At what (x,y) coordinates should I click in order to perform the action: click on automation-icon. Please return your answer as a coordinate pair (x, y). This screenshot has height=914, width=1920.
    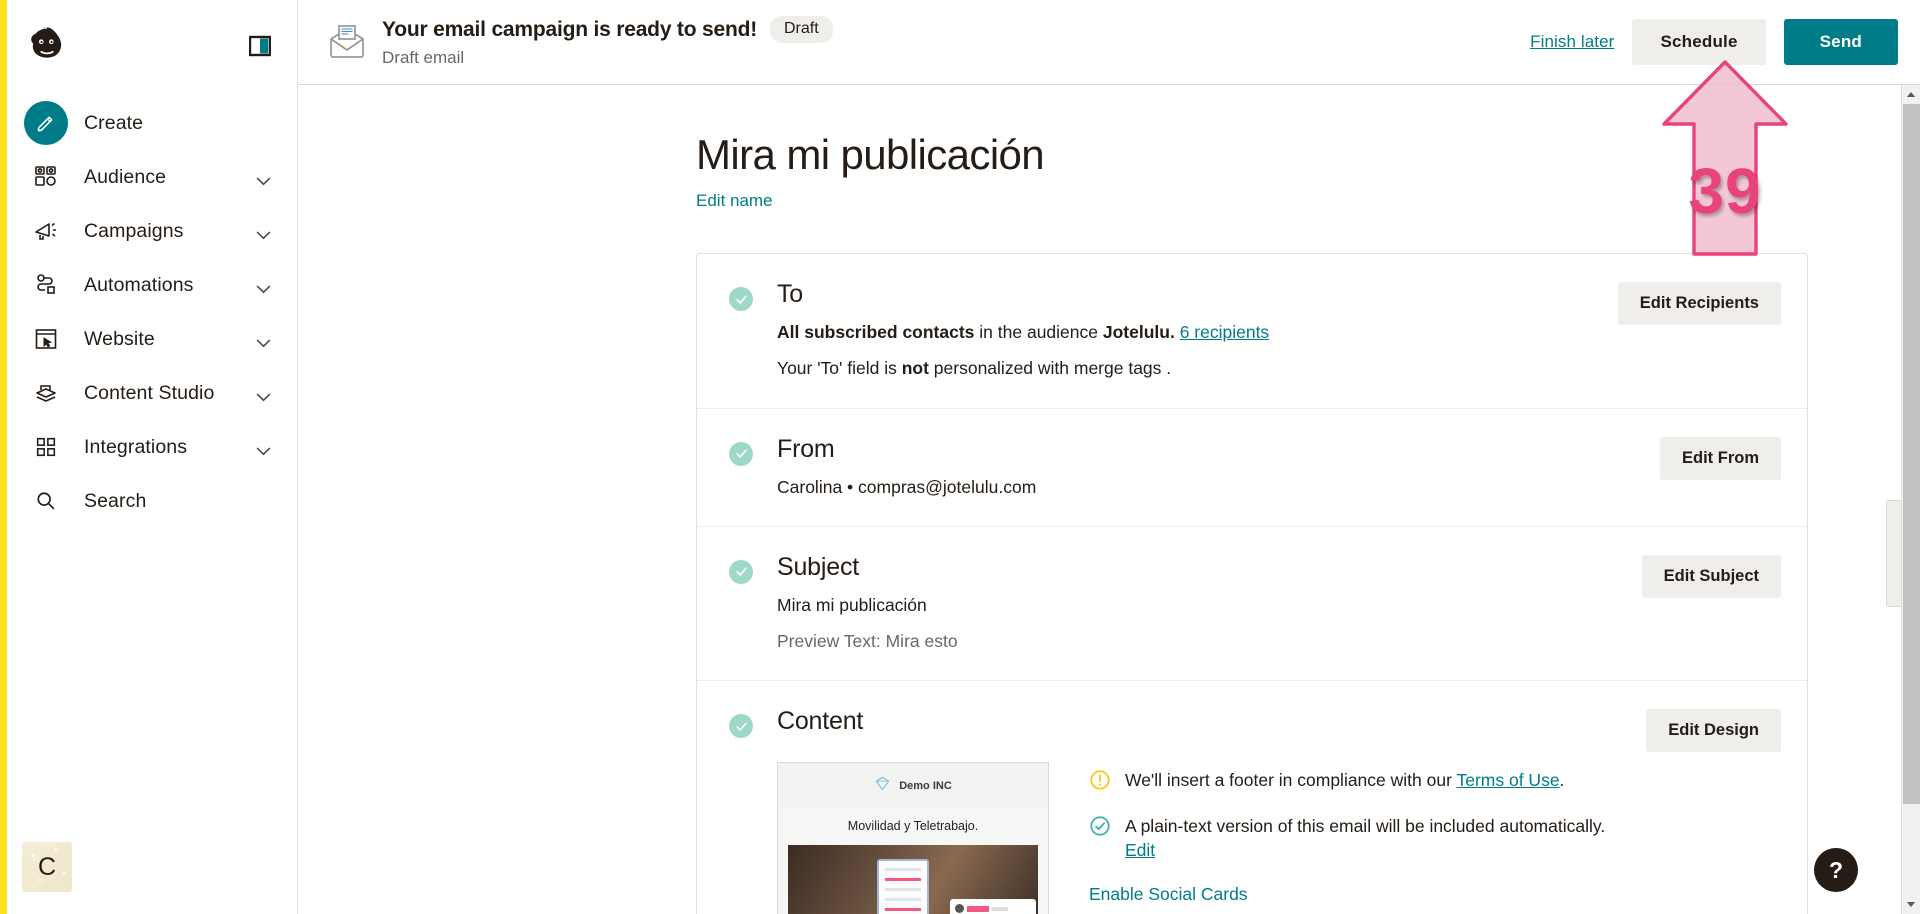
    Looking at the image, I should click on (46, 285).